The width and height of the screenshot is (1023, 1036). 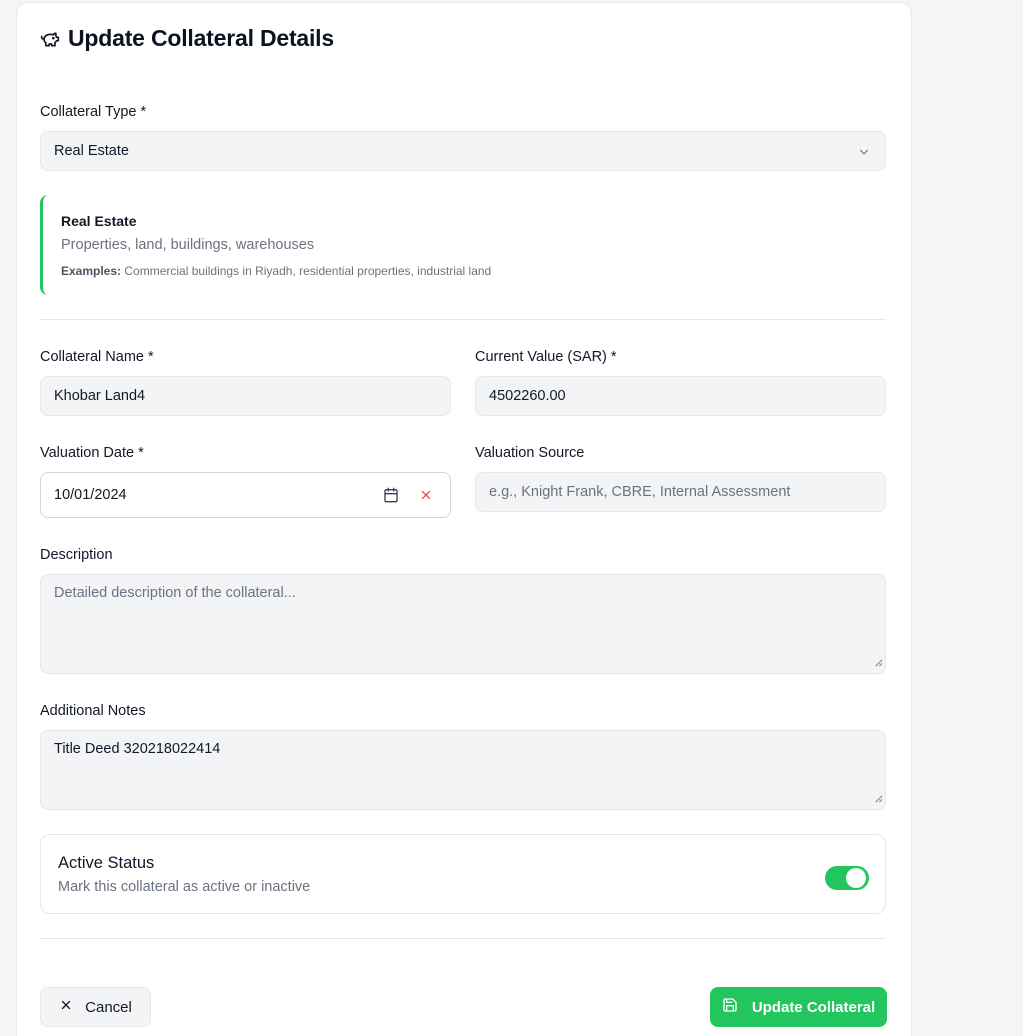 I want to click on update-label: Update Collateral, so click(x=813, y=1007).